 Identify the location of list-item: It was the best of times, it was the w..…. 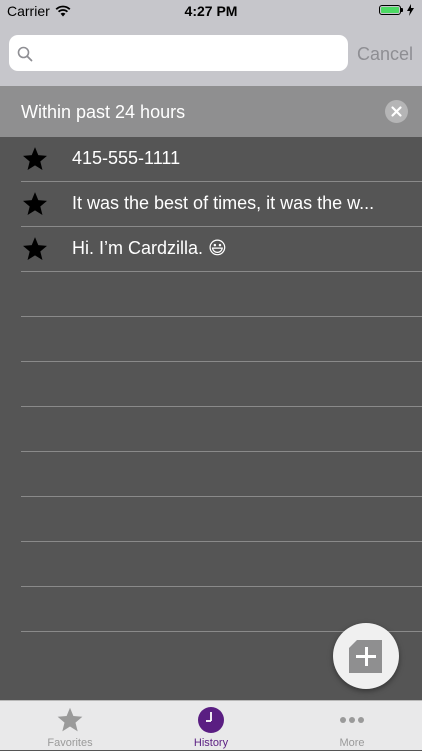
(221, 204).